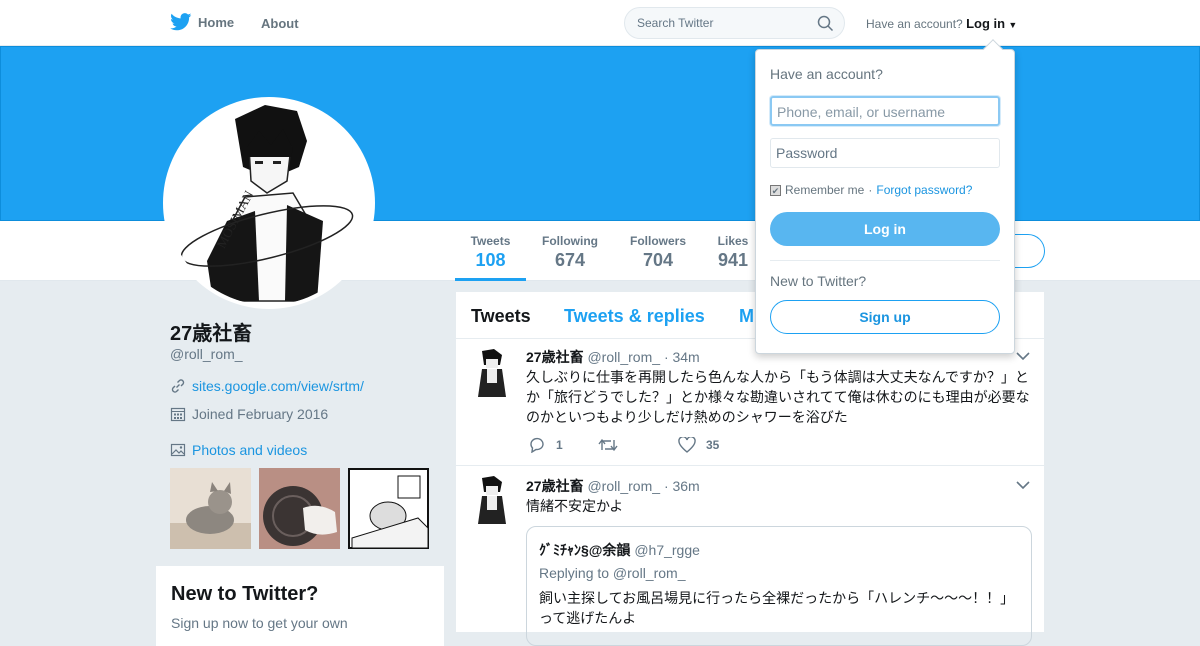 The height and width of the screenshot is (646, 1200). What do you see at coordinates (259, 623) in the screenshot?
I see `new-to-twitter-text: Sign up now to get your own` at bounding box center [259, 623].